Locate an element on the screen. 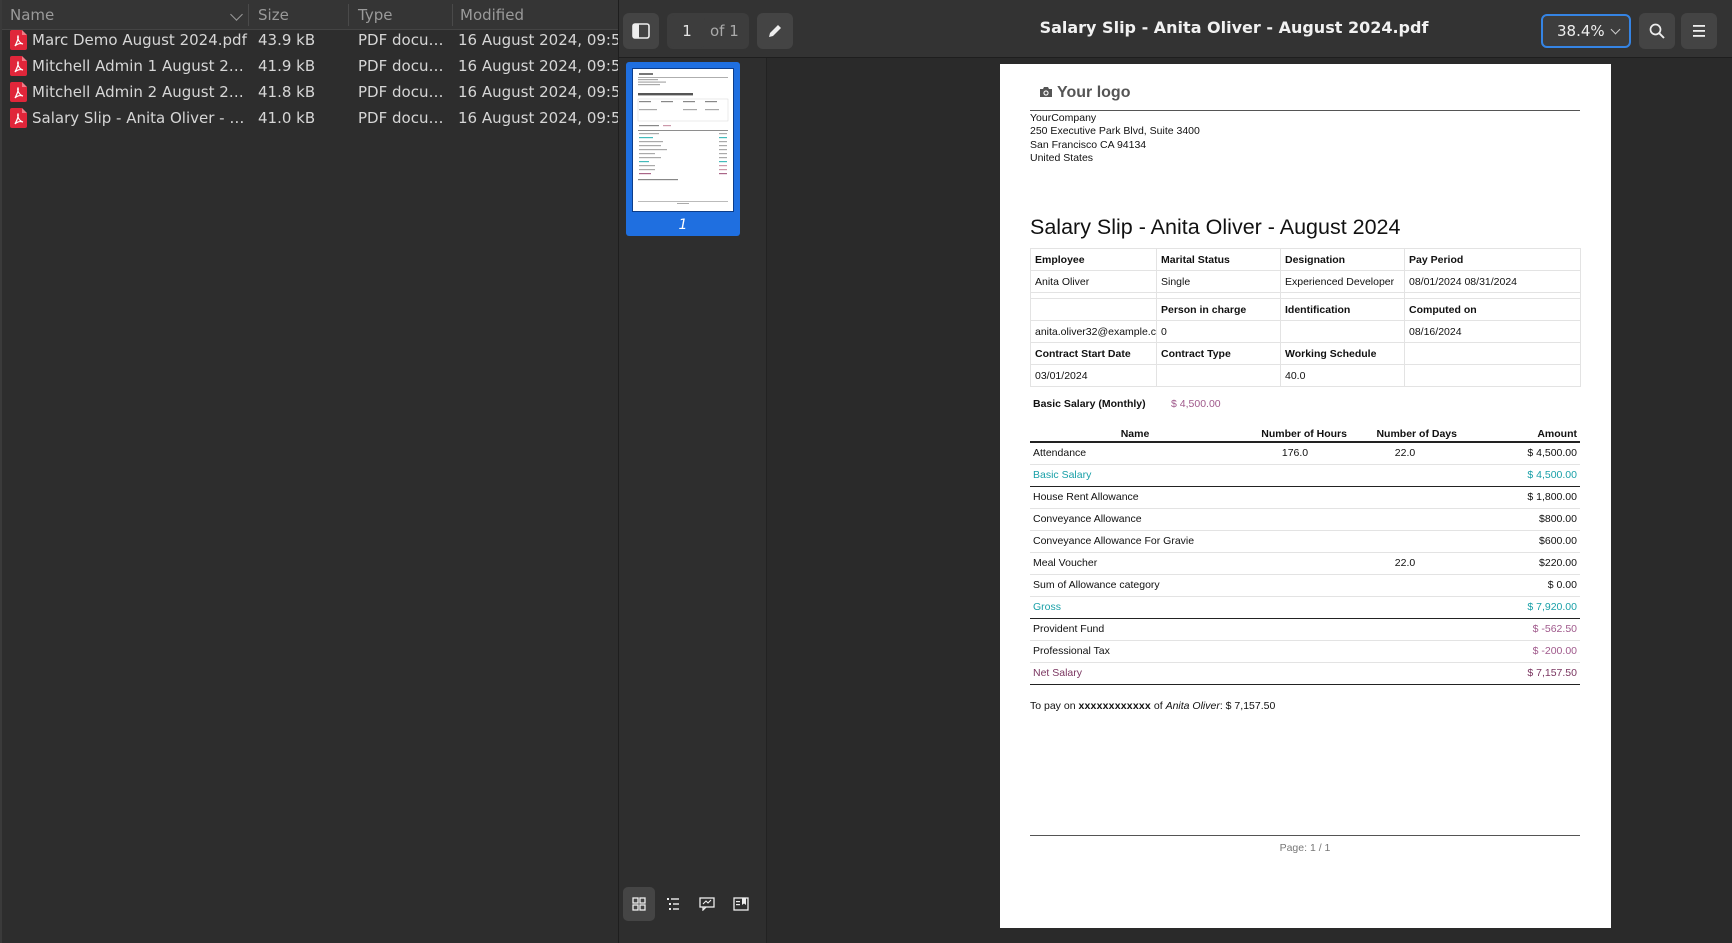 This screenshot has height=943, width=1732. salary-line: Conveyance Allowance $800.00 is located at coordinates (1305, 519).